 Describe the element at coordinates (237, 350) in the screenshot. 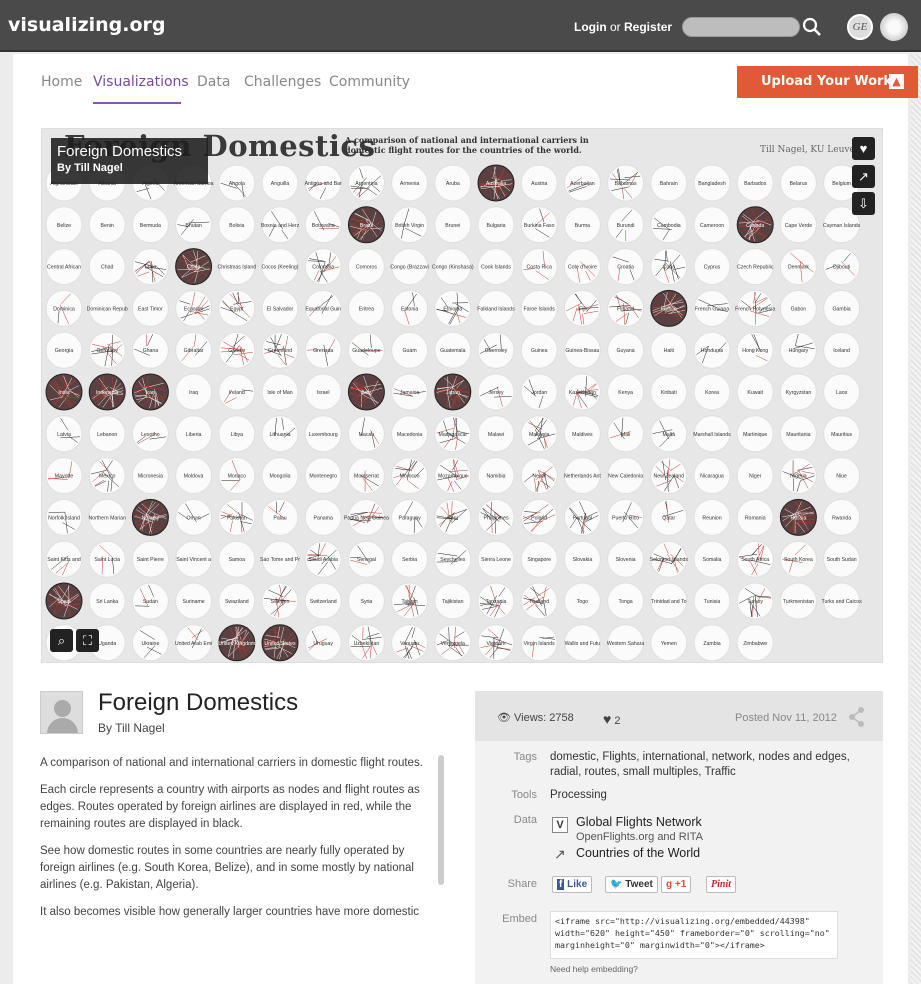

I see `country-cell: Greece` at that location.